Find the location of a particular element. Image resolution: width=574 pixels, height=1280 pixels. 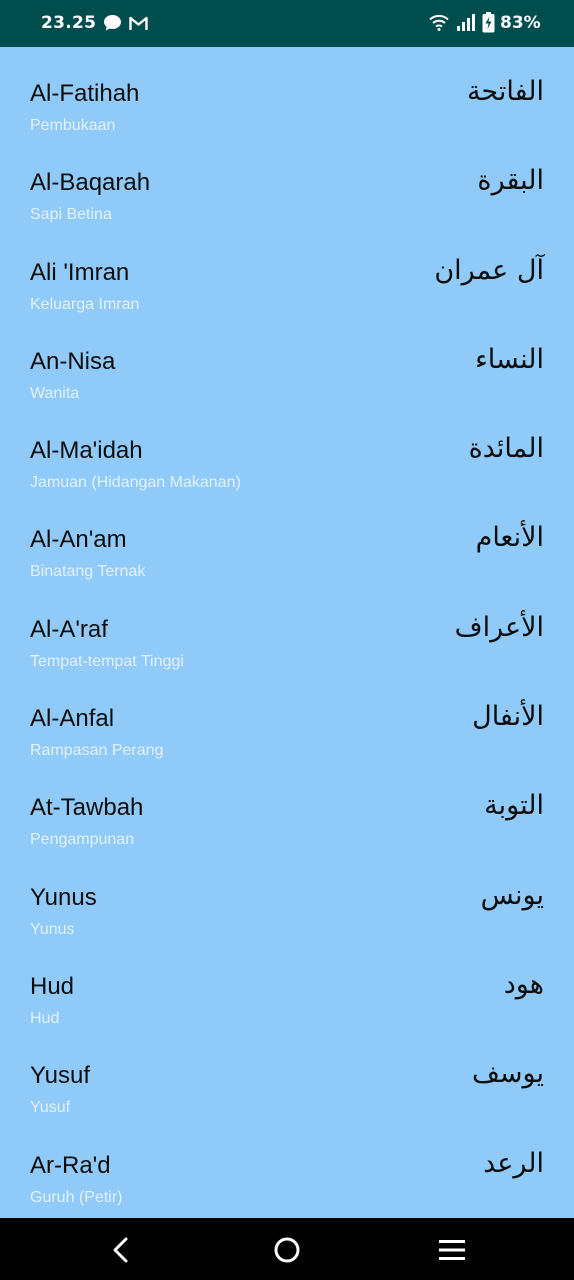

surah-latin-name: Al-A'raf is located at coordinates (69, 629).